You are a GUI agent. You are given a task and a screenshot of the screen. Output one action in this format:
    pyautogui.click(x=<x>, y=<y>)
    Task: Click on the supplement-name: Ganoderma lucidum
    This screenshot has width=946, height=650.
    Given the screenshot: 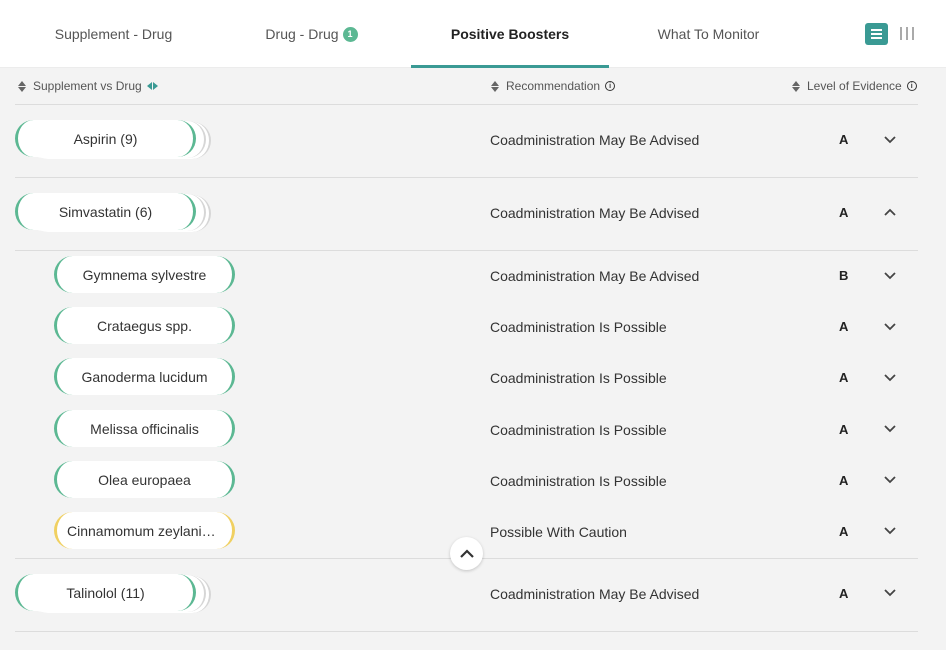 What is the action you would take?
    pyautogui.click(x=144, y=376)
    